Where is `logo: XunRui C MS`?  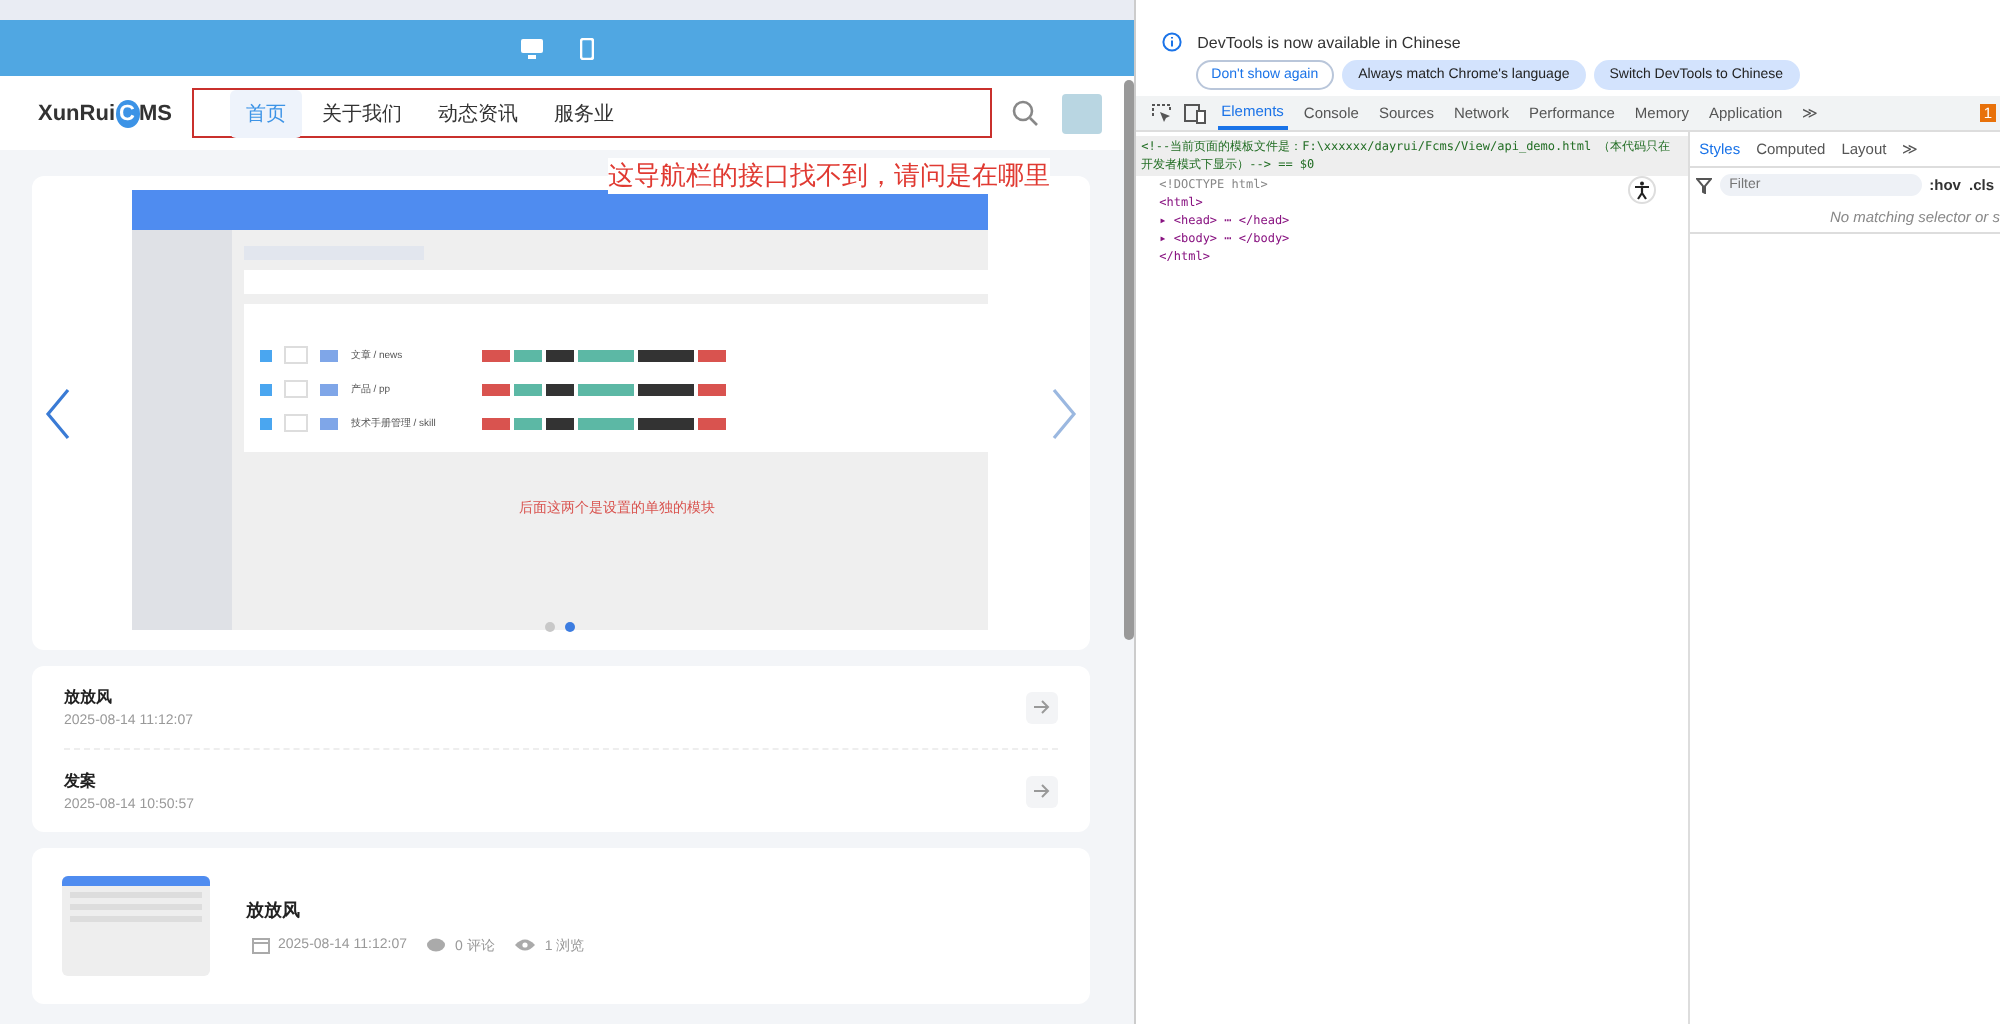
logo: XunRui C MS is located at coordinates (110, 113).